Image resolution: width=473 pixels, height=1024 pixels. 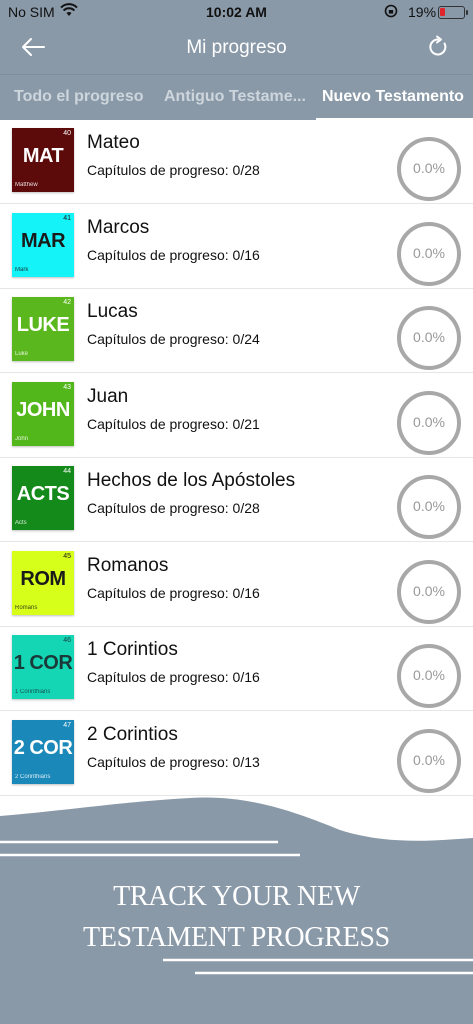 I want to click on promo-line-1: TRACK YOUR NEW, so click(x=236, y=896).